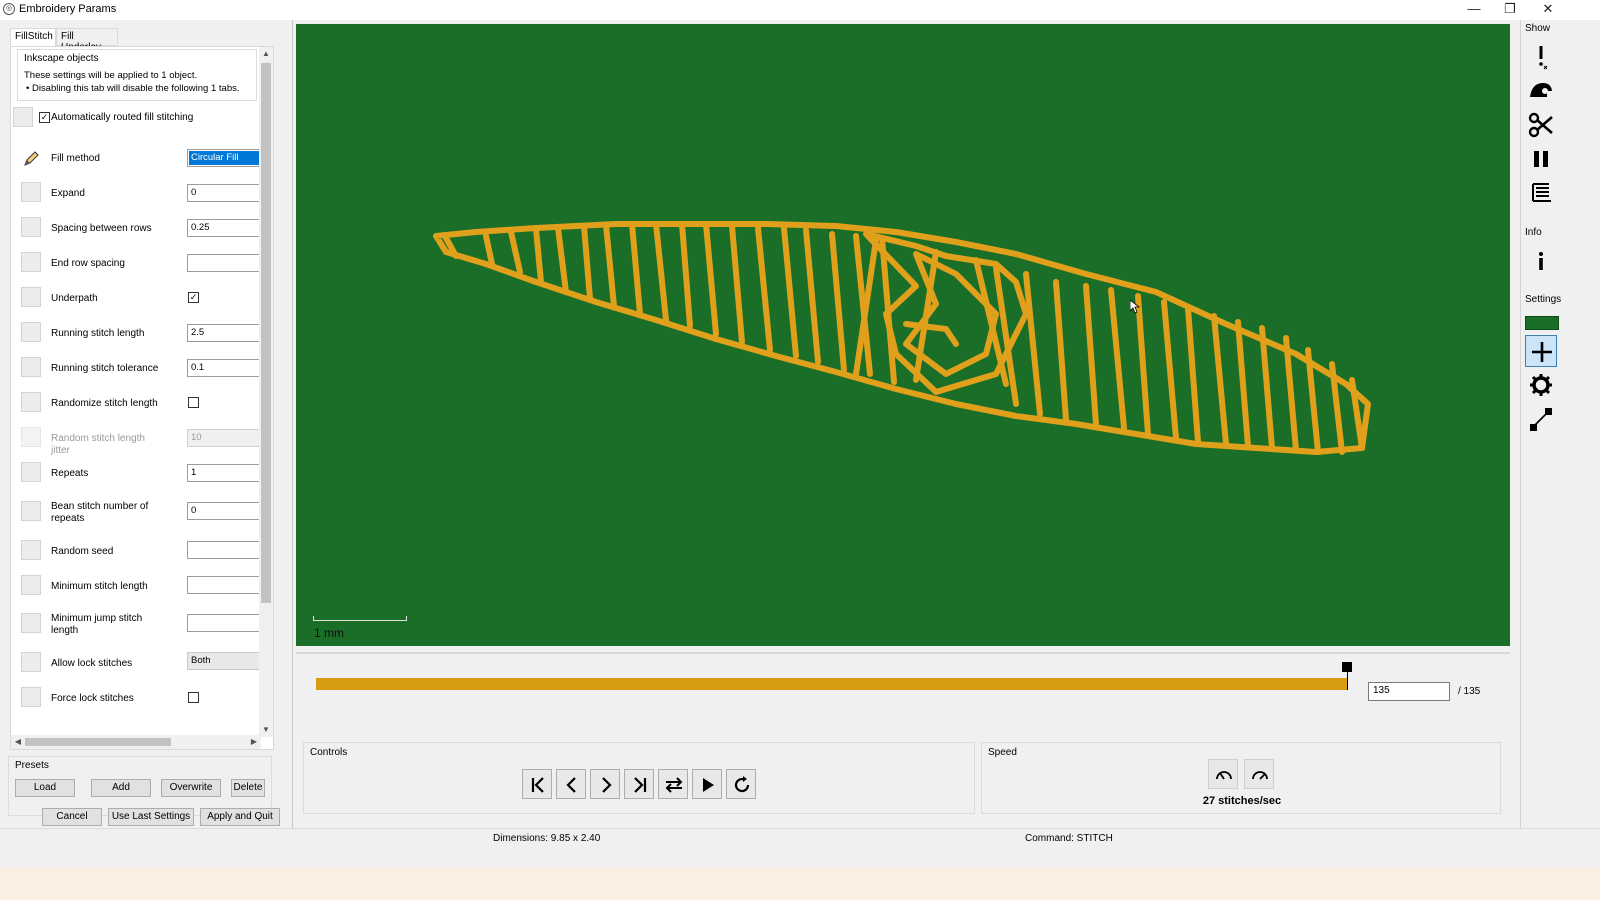 The width and height of the screenshot is (1600, 900). What do you see at coordinates (547, 838) in the screenshot?
I see `dimensions-status: Dimensions: 9.85 x 2.40` at bounding box center [547, 838].